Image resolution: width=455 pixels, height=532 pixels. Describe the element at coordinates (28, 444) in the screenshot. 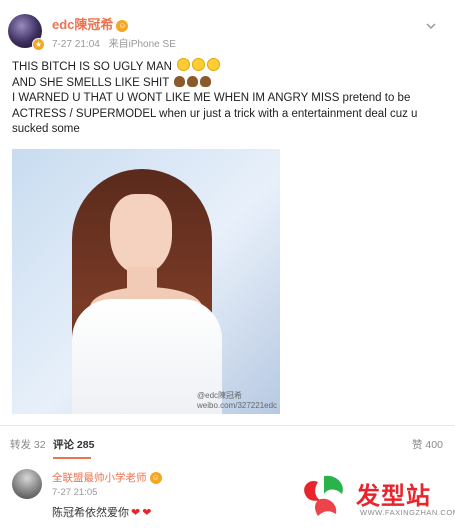

I see `repost-tab: 转发 32` at that location.